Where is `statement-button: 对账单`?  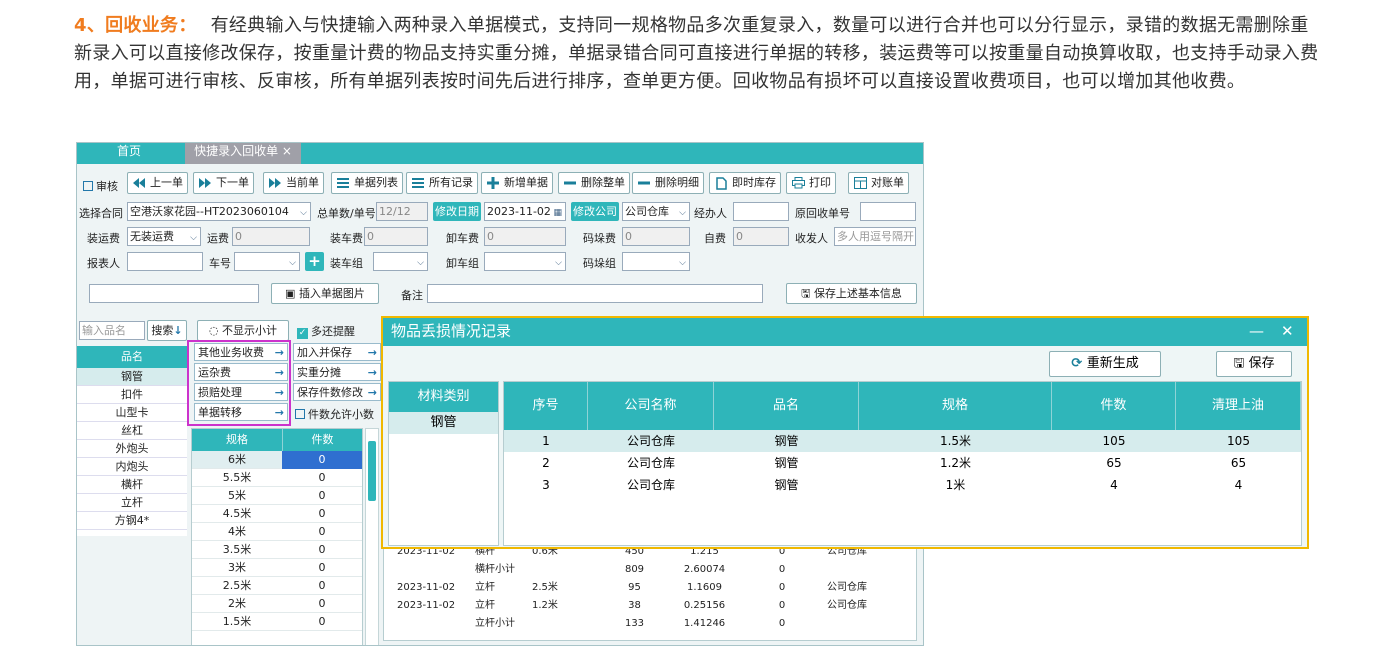 statement-button: 对账单 is located at coordinates (878, 183).